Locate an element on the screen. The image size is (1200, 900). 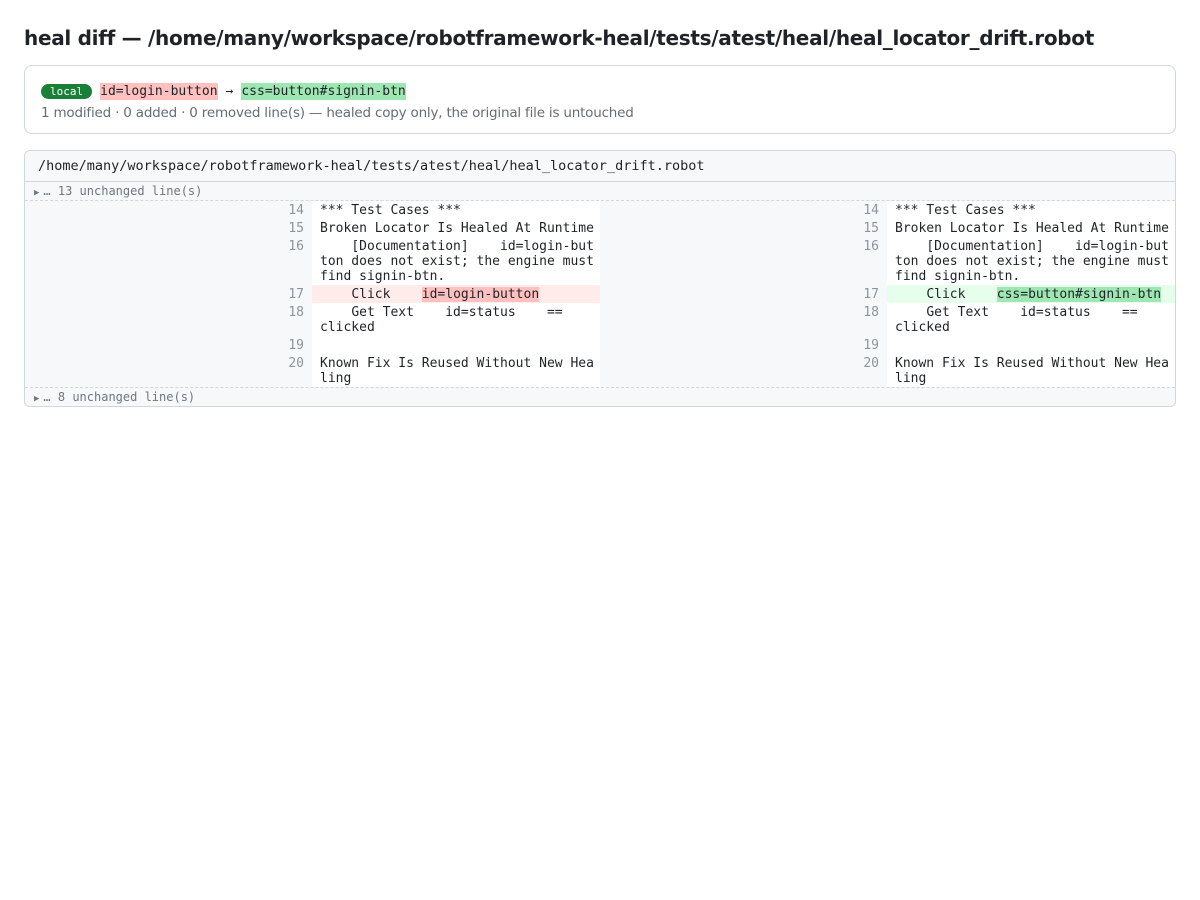
right-code-line: Broken Locator Is Healed At Runtime is located at coordinates (1031, 228).